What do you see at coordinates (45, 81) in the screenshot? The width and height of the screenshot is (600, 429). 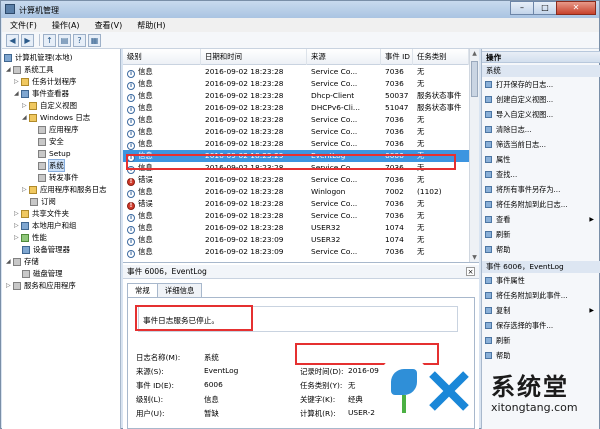 I see `tree-task-scheduler: ▷ 任务计划程序` at bounding box center [45, 81].